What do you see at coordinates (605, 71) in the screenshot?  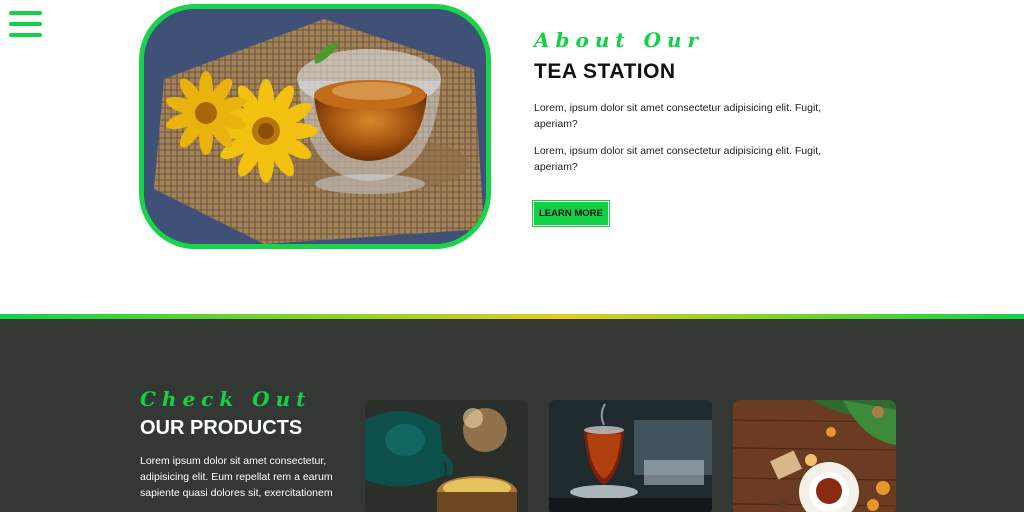 I see `about-title: TEA STATION` at bounding box center [605, 71].